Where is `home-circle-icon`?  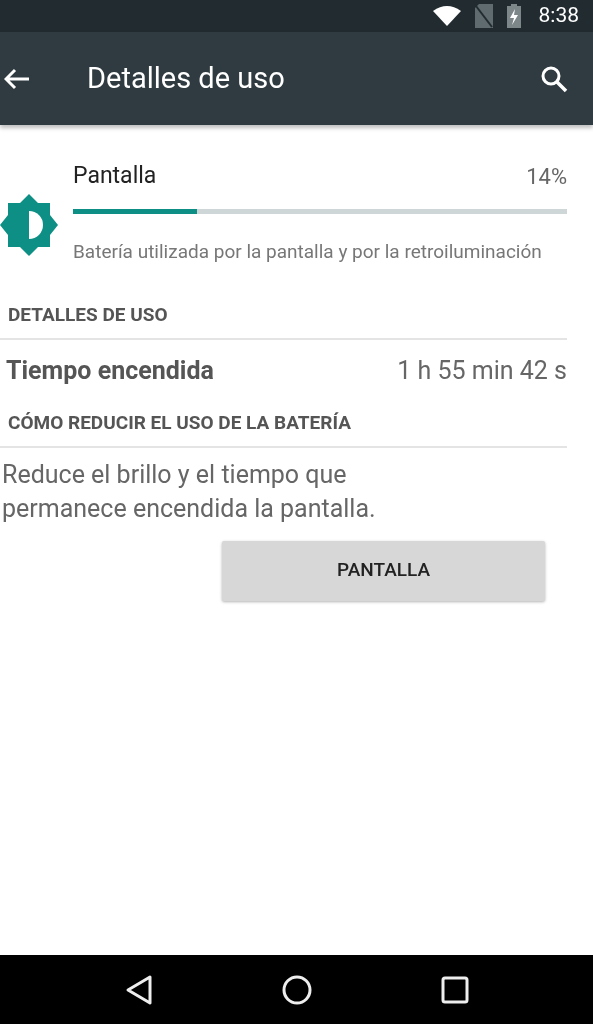 home-circle-icon is located at coordinates (296, 989).